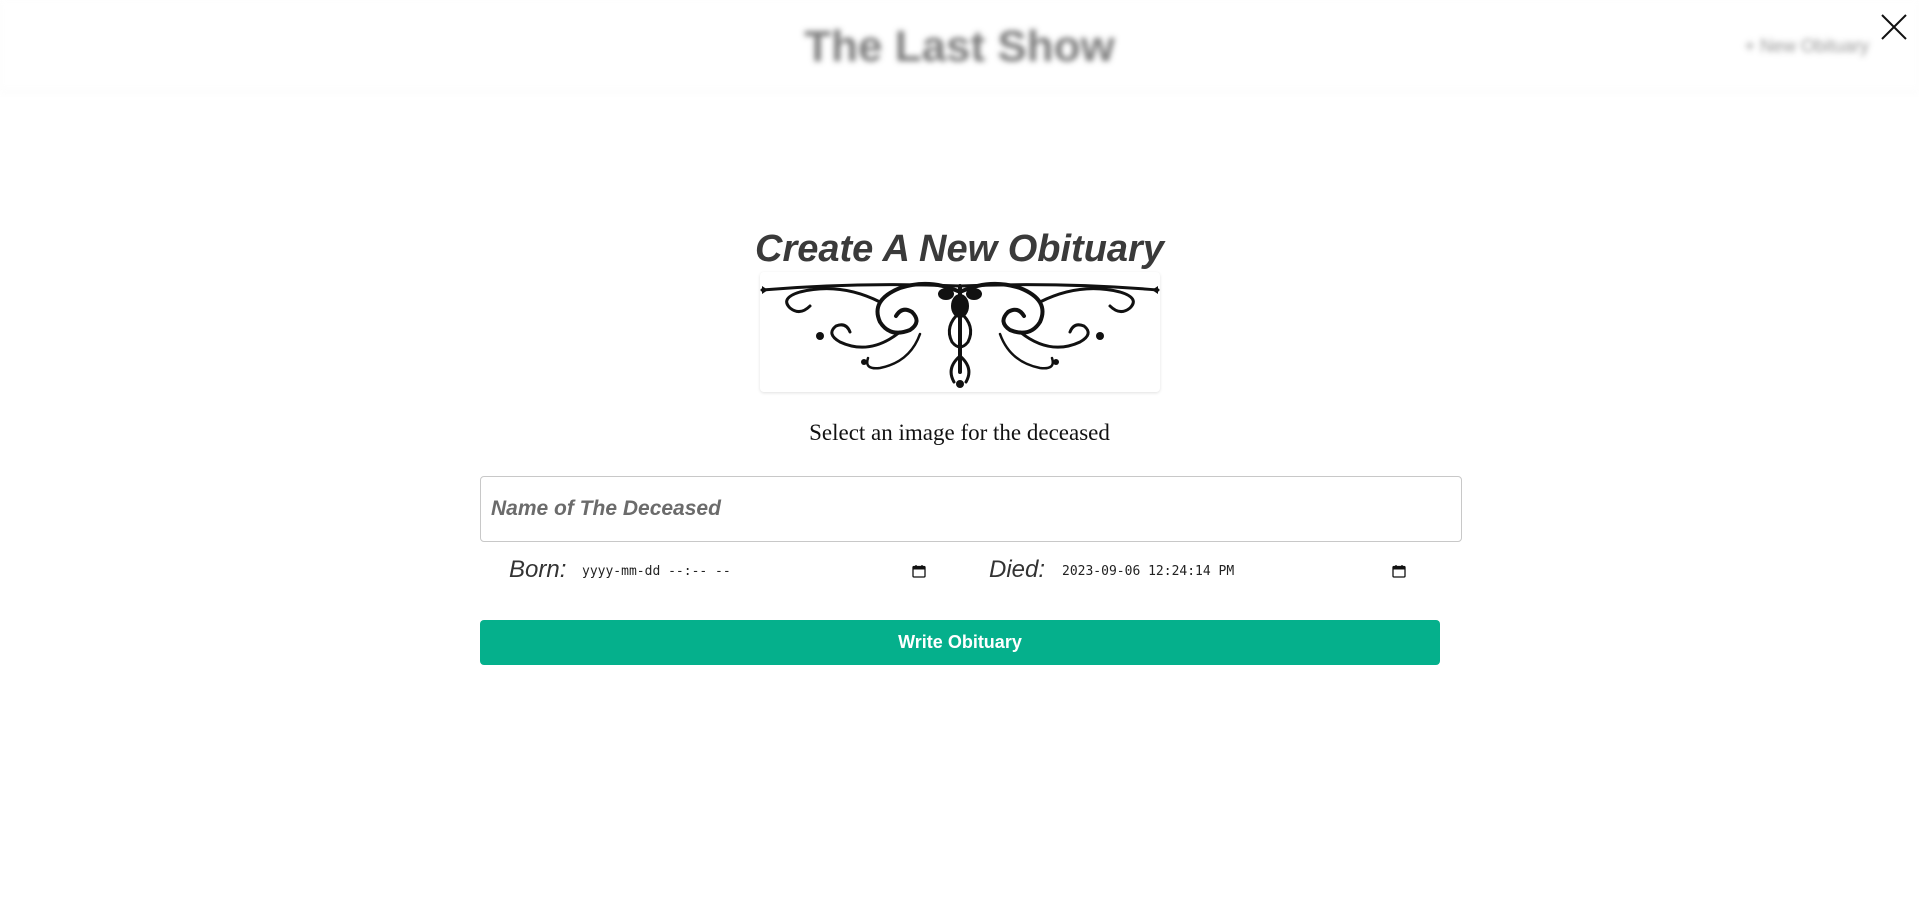 The width and height of the screenshot is (1919, 924). I want to click on image-picker, so click(960, 332).